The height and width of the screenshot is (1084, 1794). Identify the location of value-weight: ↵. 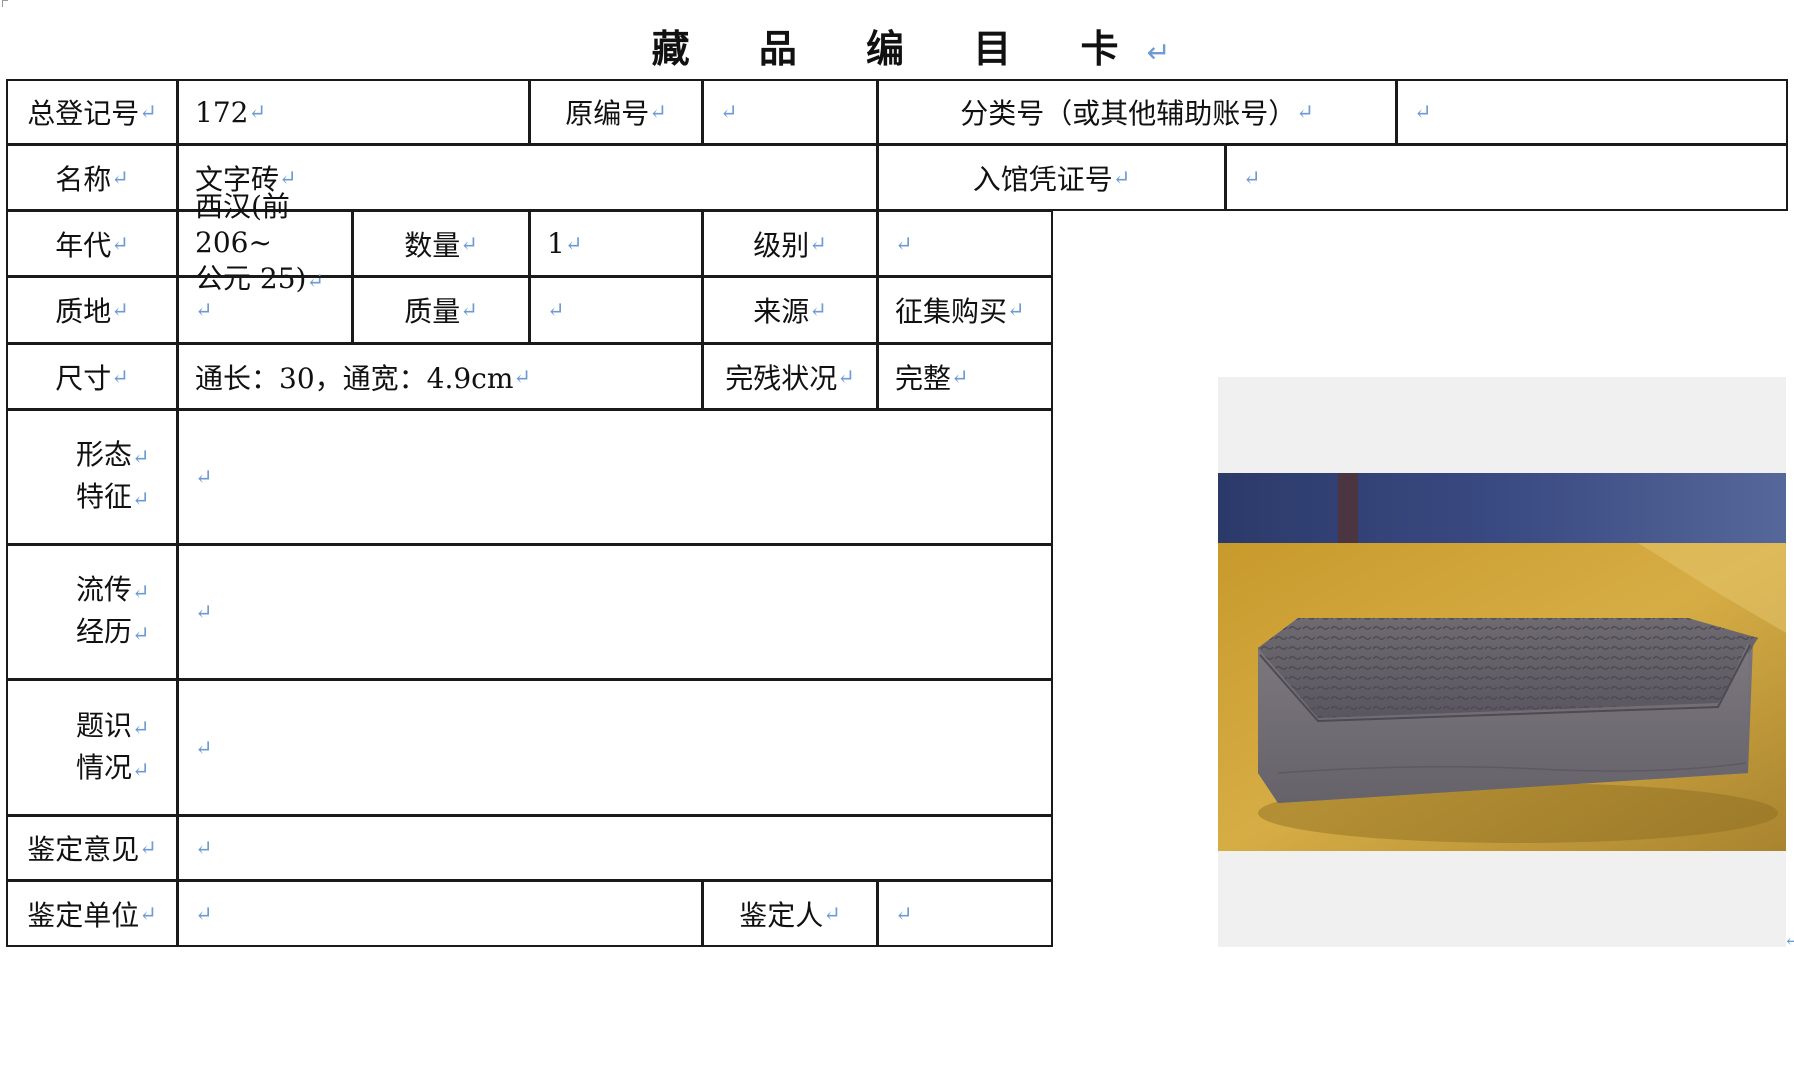
(616, 310).